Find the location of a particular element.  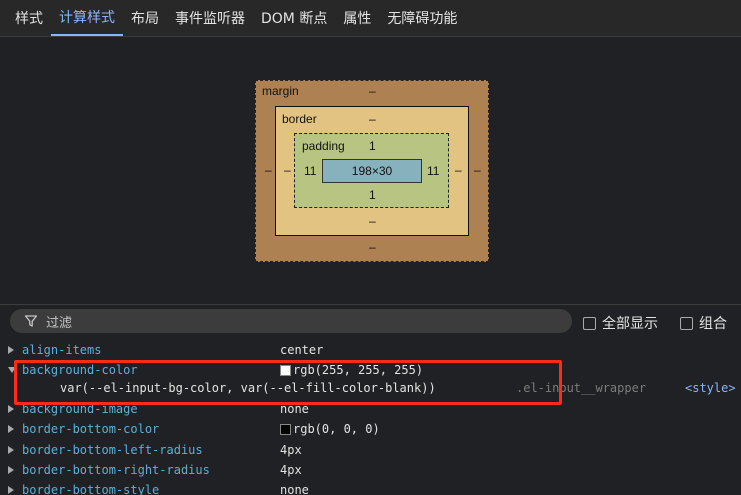

margin-label: margin is located at coordinates (280, 91).